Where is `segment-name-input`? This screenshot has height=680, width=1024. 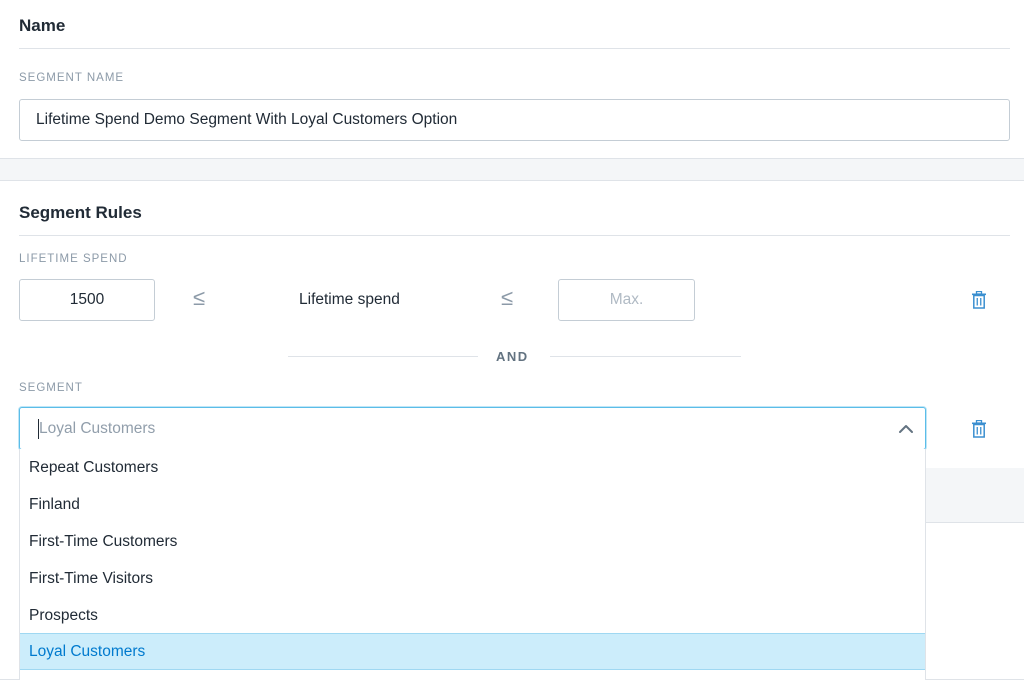
segment-name-input is located at coordinates (514, 120).